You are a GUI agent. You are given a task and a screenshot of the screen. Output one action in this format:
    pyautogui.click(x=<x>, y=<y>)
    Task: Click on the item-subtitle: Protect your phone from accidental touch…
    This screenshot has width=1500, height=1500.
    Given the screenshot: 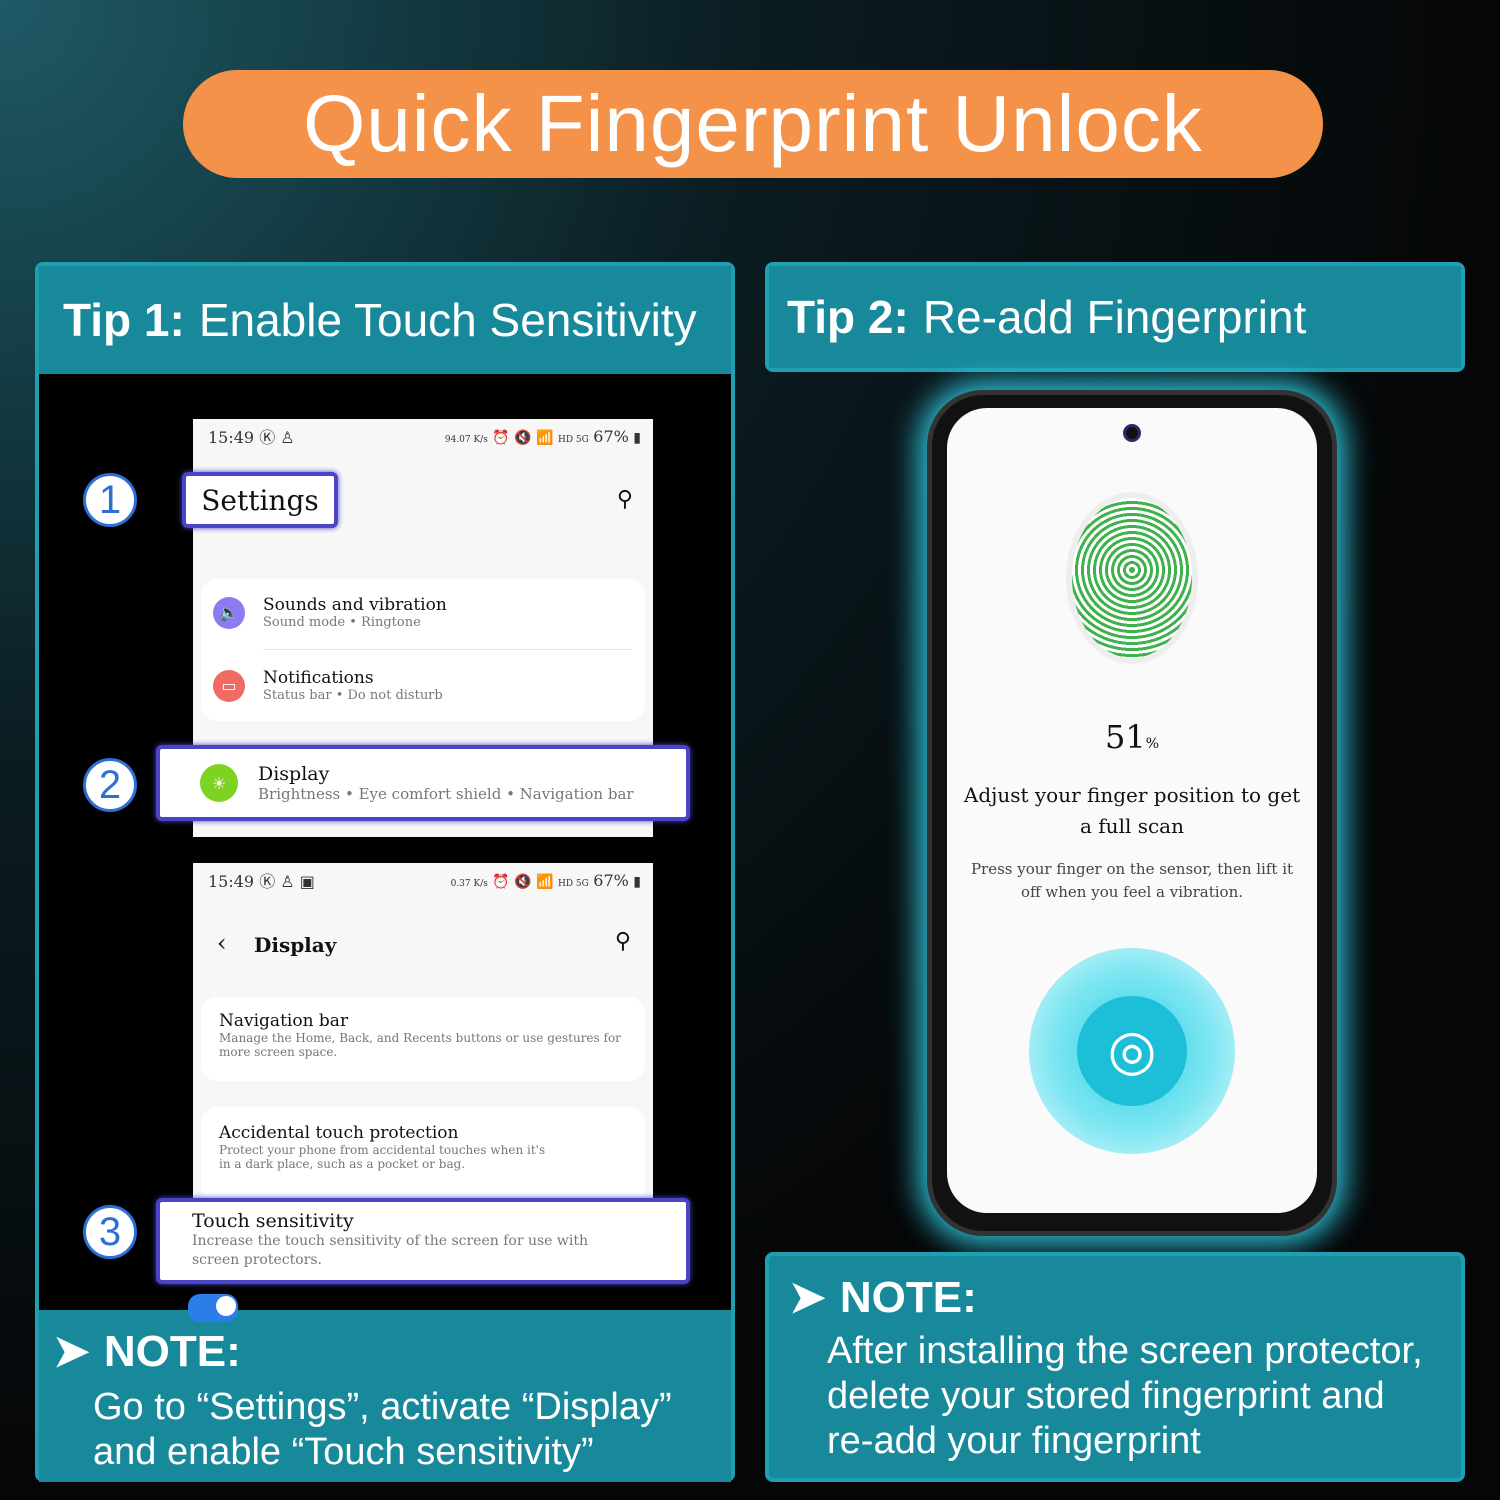 What is the action you would take?
    pyautogui.click(x=382, y=1157)
    